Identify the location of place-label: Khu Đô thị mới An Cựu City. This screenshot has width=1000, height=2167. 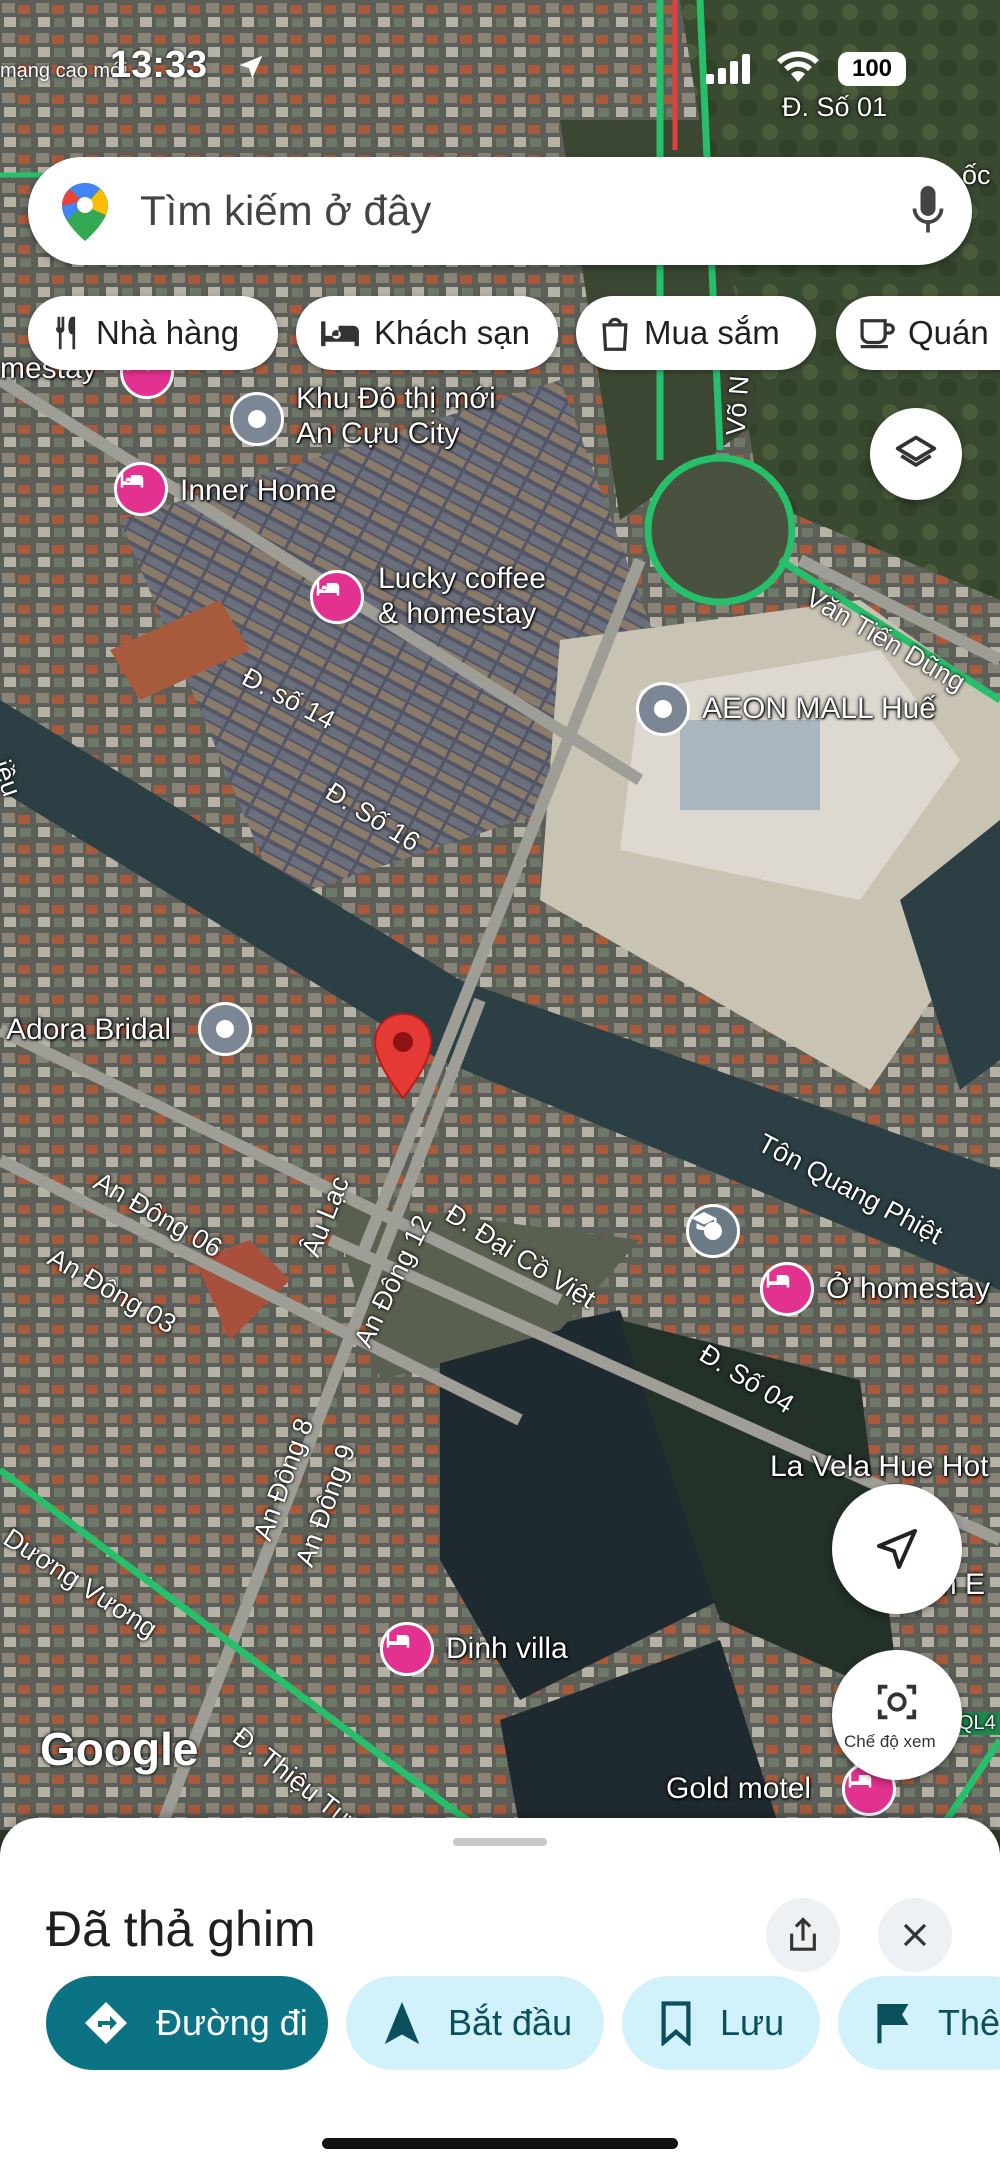
(396, 416).